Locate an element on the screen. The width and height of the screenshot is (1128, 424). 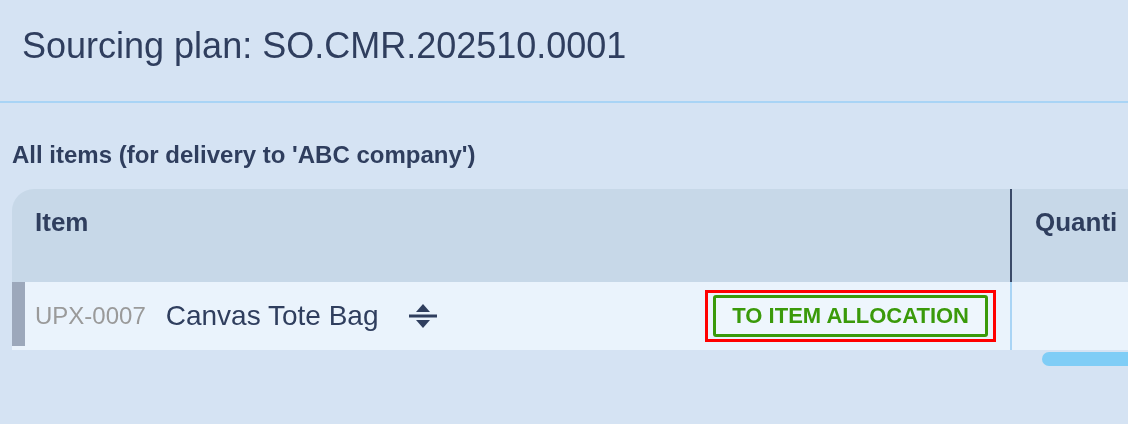
item-code: UPX-0007 is located at coordinates (90, 316).